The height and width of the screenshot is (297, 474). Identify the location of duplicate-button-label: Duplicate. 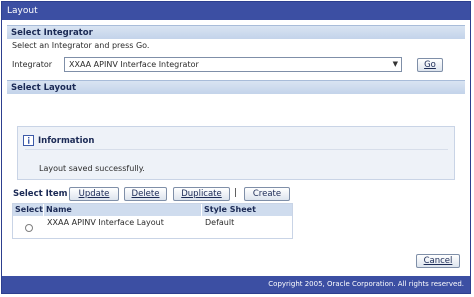
(201, 194).